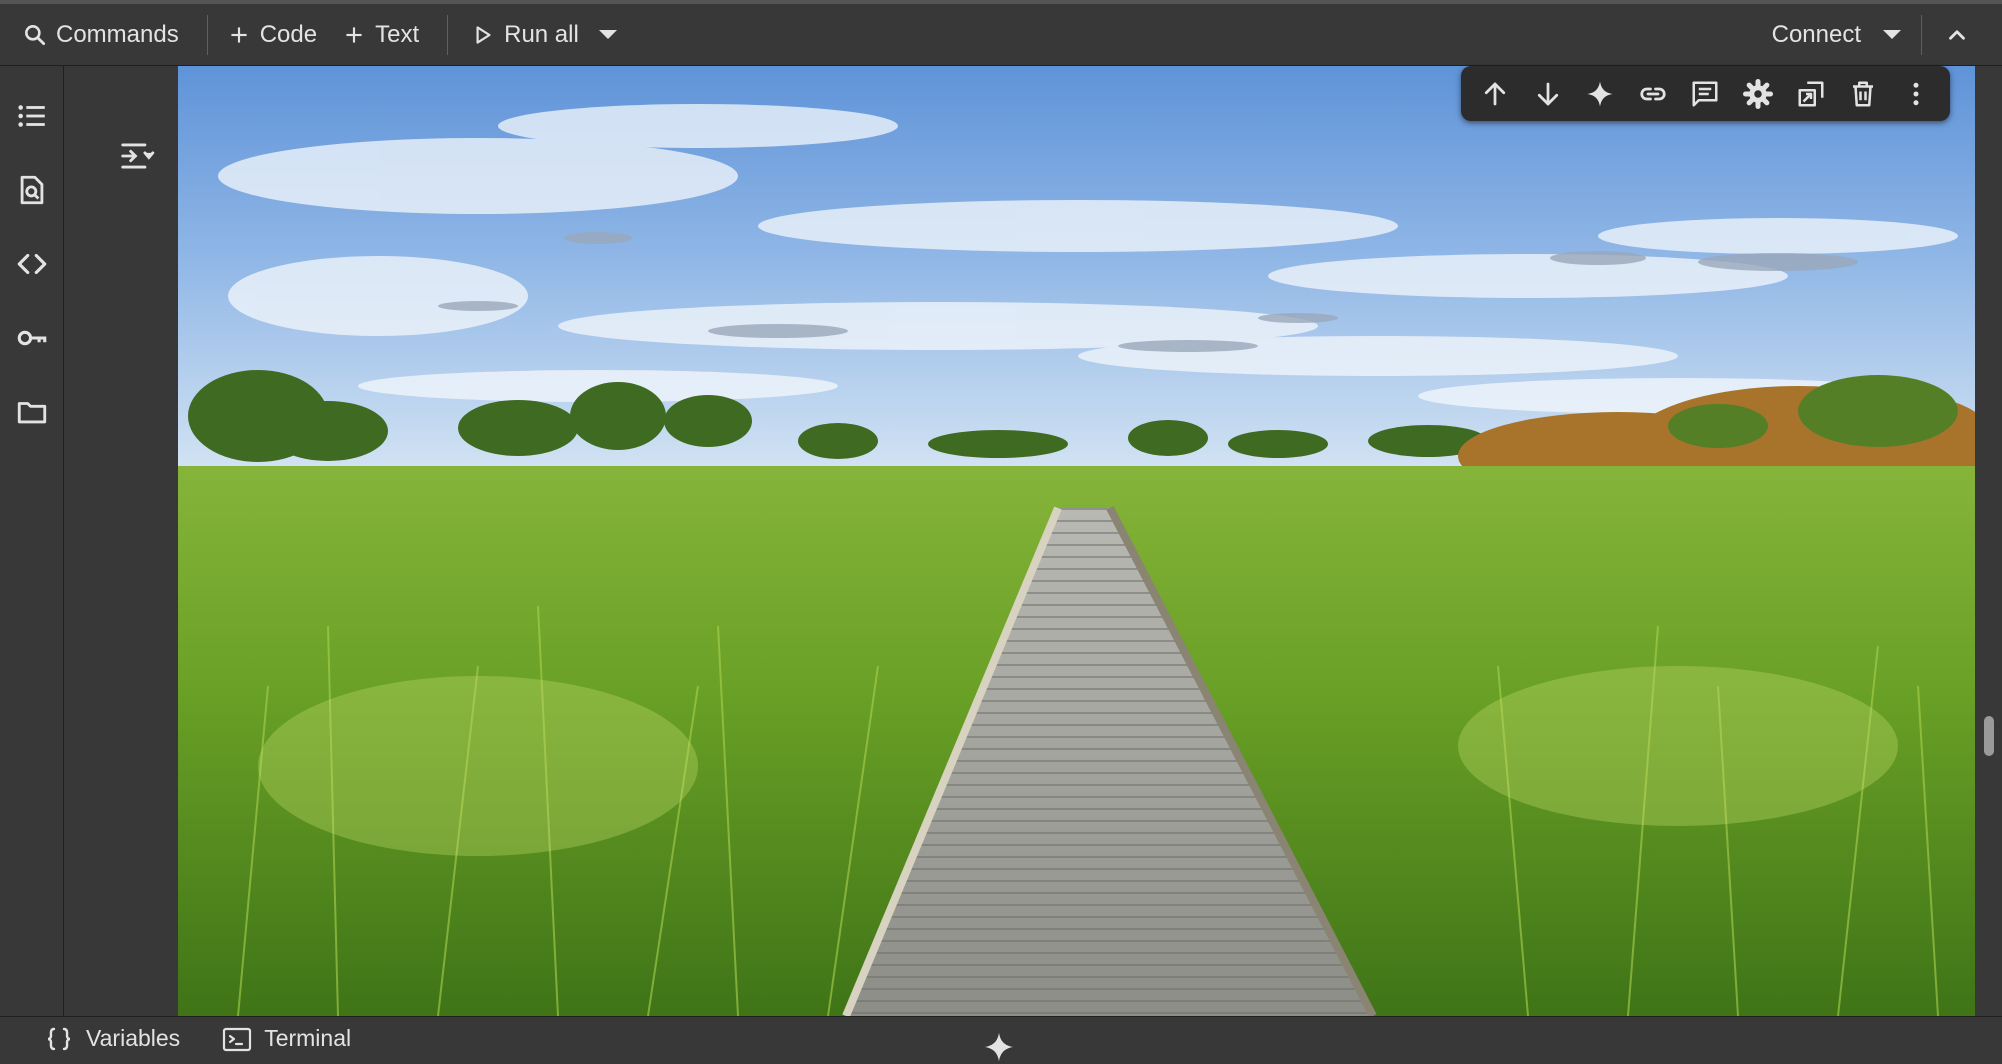 The image size is (2002, 1064). I want to click on code-snippets-icon, so click(32, 264).